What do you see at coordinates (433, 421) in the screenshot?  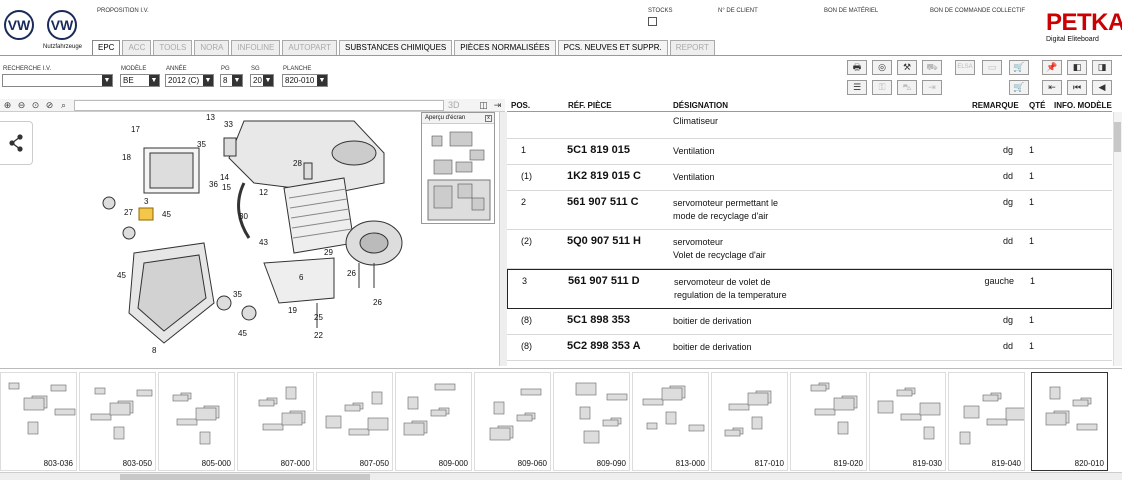 I see `thumbnail-809-000: 809-000` at bounding box center [433, 421].